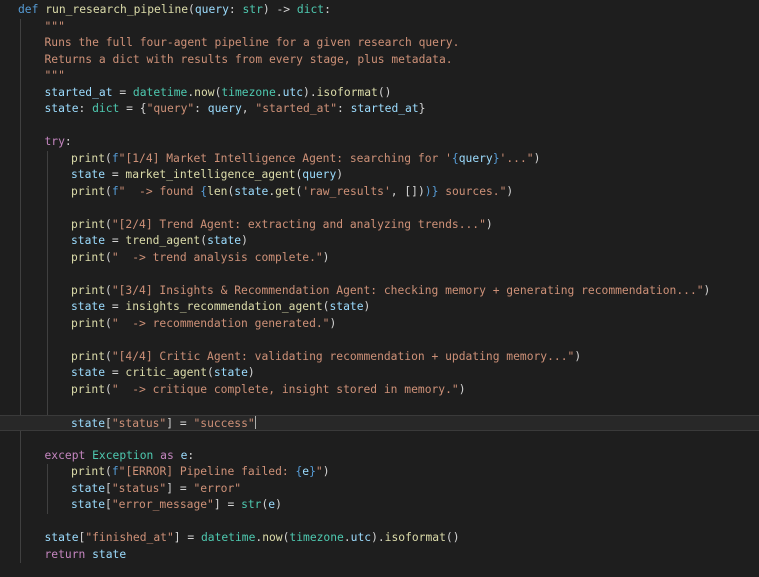 The image size is (759, 577). What do you see at coordinates (139, 423) in the screenshot?
I see `code-token: "status"` at bounding box center [139, 423].